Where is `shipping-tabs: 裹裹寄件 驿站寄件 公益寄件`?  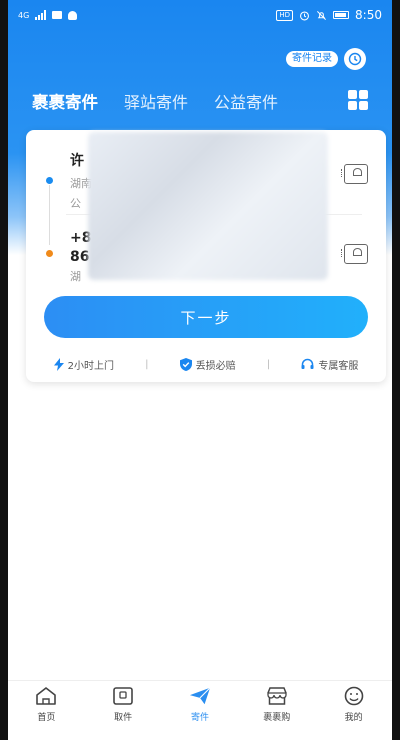
shipping-tabs: 裹裹寄件 驿站寄件 公益寄件 is located at coordinates (200, 101).